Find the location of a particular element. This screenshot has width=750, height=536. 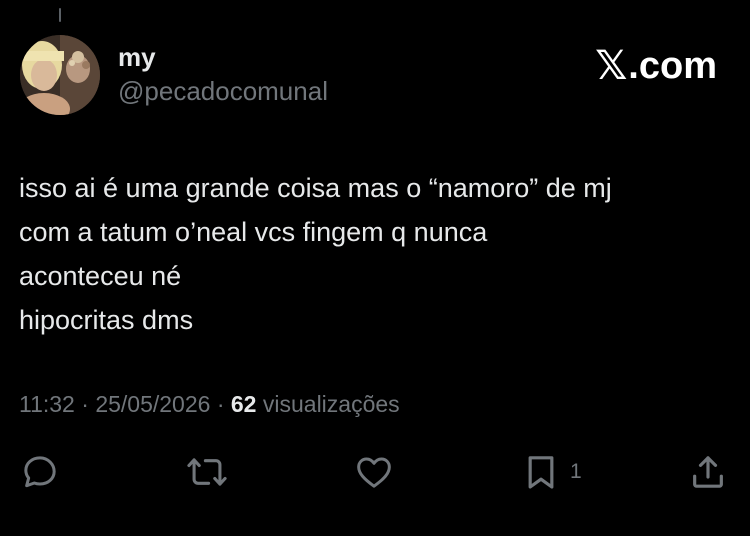

share-button is located at coordinates (708, 472).